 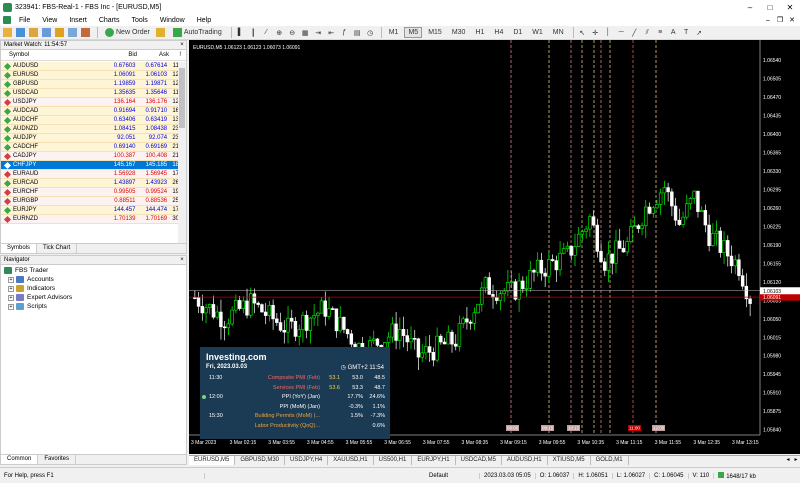 What do you see at coordinates (788, 460) in the screenshot?
I see `scroll-left-icon: ◂` at bounding box center [788, 460].